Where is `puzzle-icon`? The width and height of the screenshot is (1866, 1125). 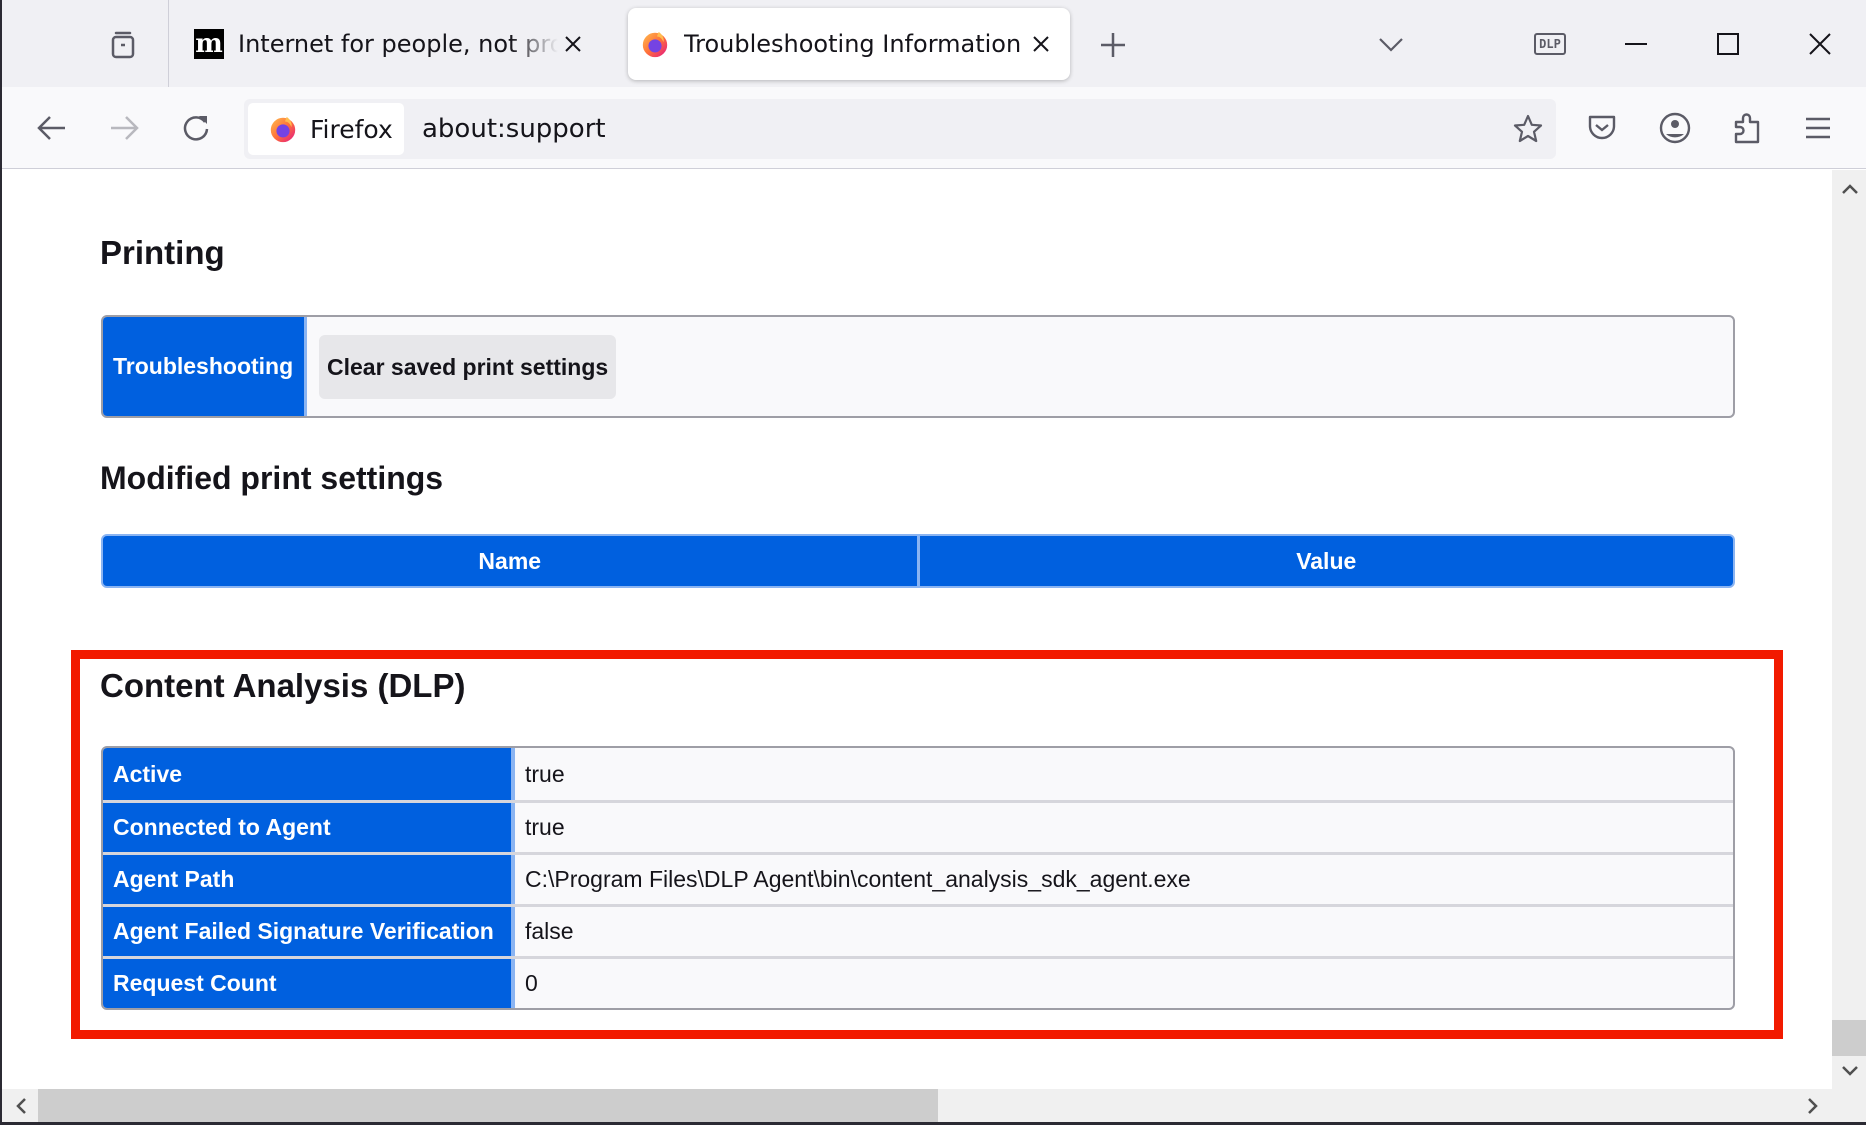 puzzle-icon is located at coordinates (1747, 128).